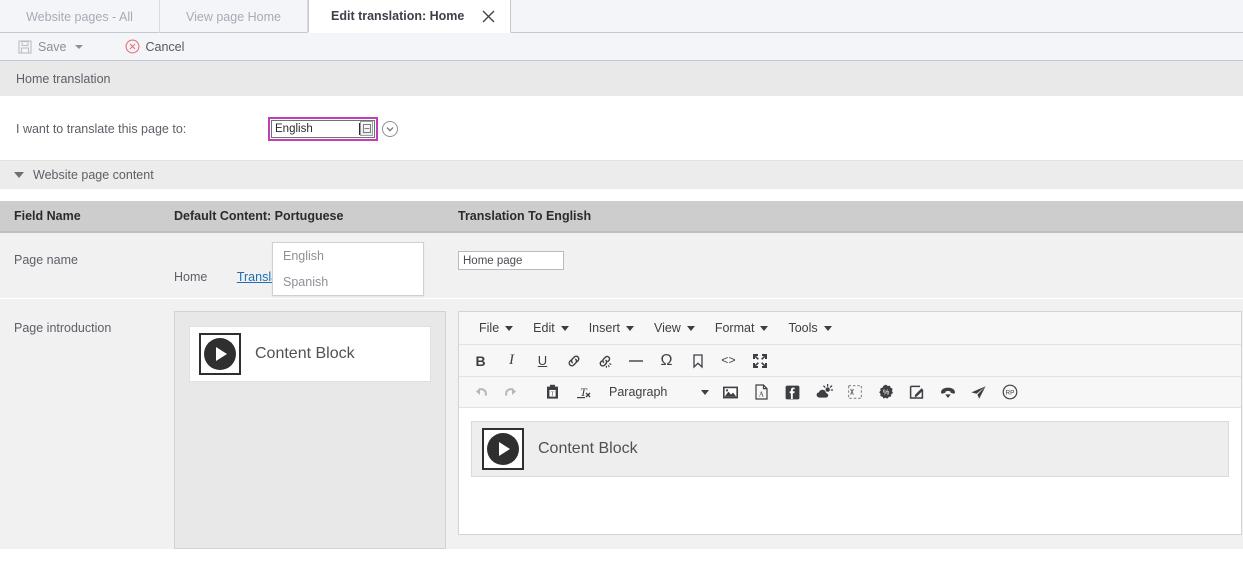  What do you see at coordinates (697, 361) in the screenshot?
I see `anchor-bookmark-icon` at bounding box center [697, 361].